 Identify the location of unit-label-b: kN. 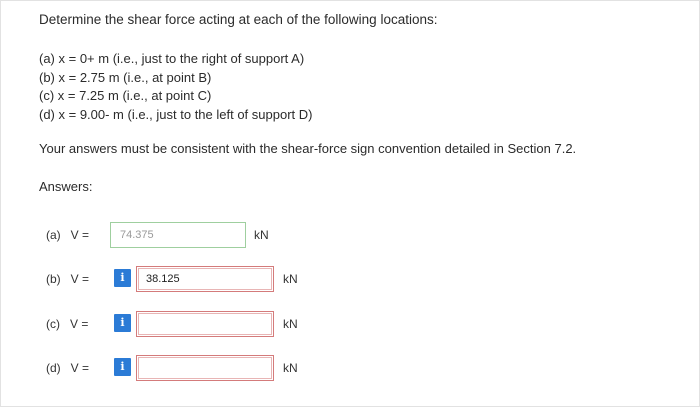
(290, 279).